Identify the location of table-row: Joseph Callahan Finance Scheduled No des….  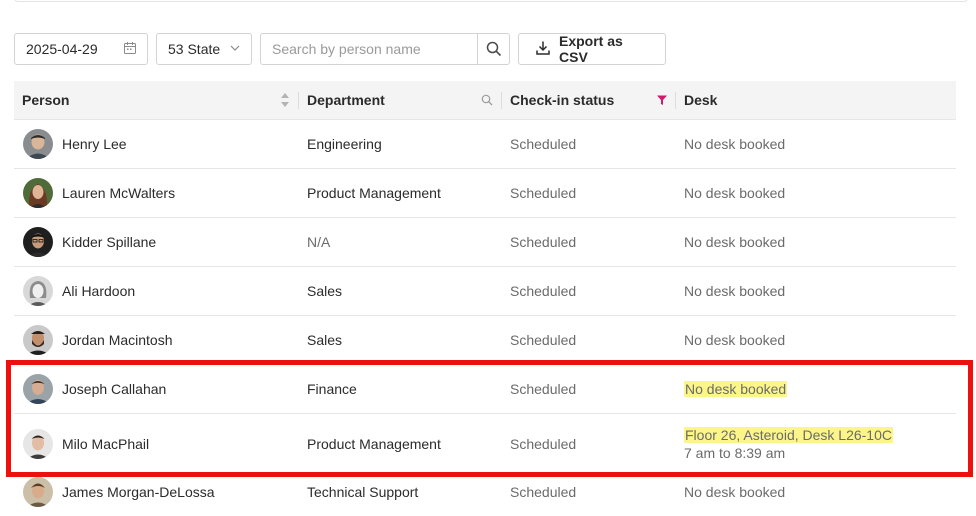
(485, 389).